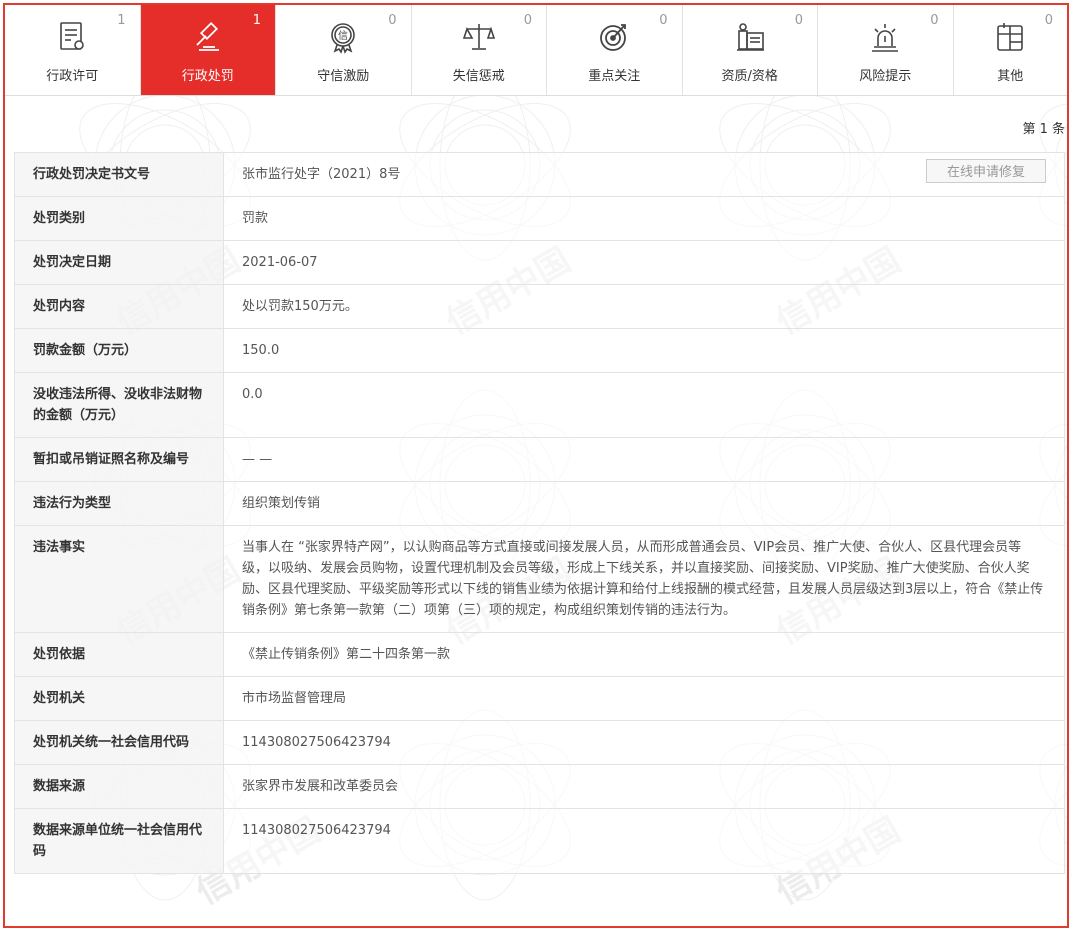 This screenshot has height=930, width=1071. I want to click on tab-trust-incentive: 0 信 守信激励, so click(344, 50).